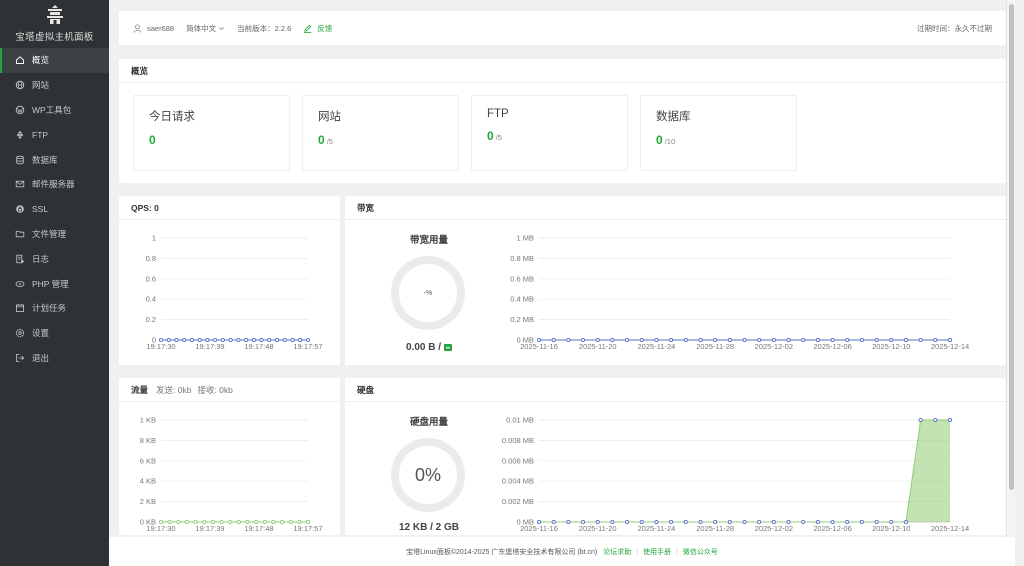 This screenshot has width=1024, height=566. What do you see at coordinates (518, 440) in the screenshot?
I see `y-tick-label: 0.008 MB` at bounding box center [518, 440].